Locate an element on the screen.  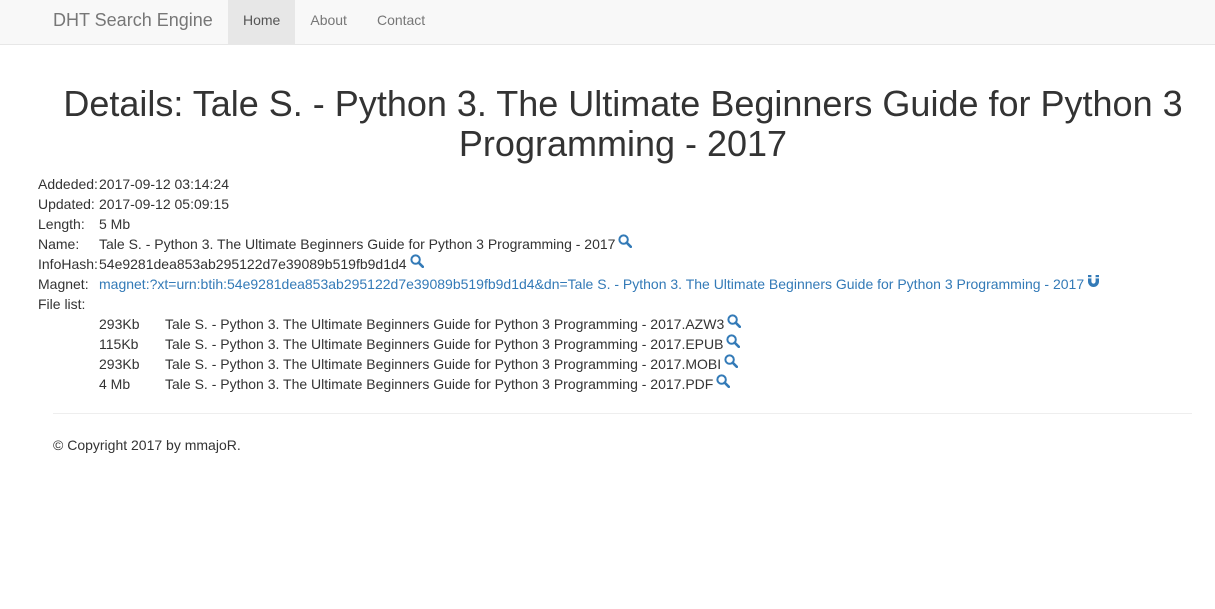
length-label: Length: is located at coordinates (61, 224).